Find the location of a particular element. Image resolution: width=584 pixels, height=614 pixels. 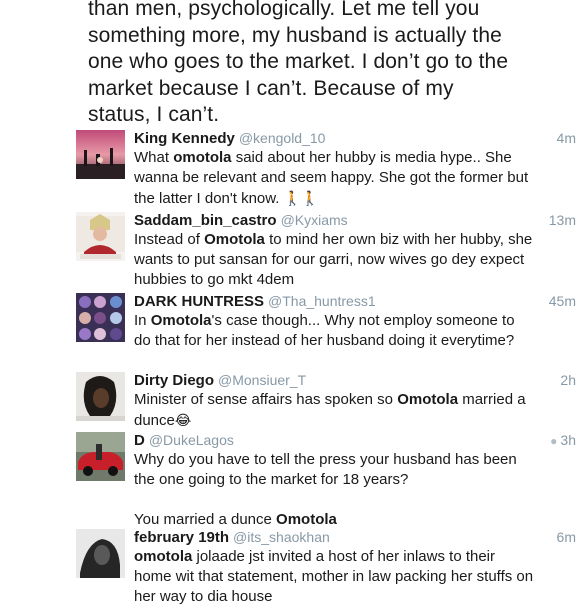

timestamp: ● 3h is located at coordinates (563, 440).